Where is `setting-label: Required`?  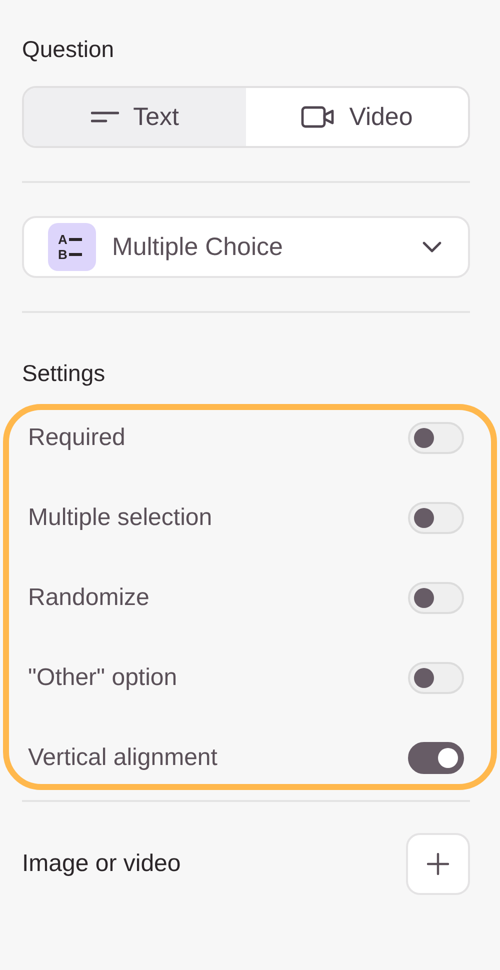
setting-label: Required is located at coordinates (77, 438).